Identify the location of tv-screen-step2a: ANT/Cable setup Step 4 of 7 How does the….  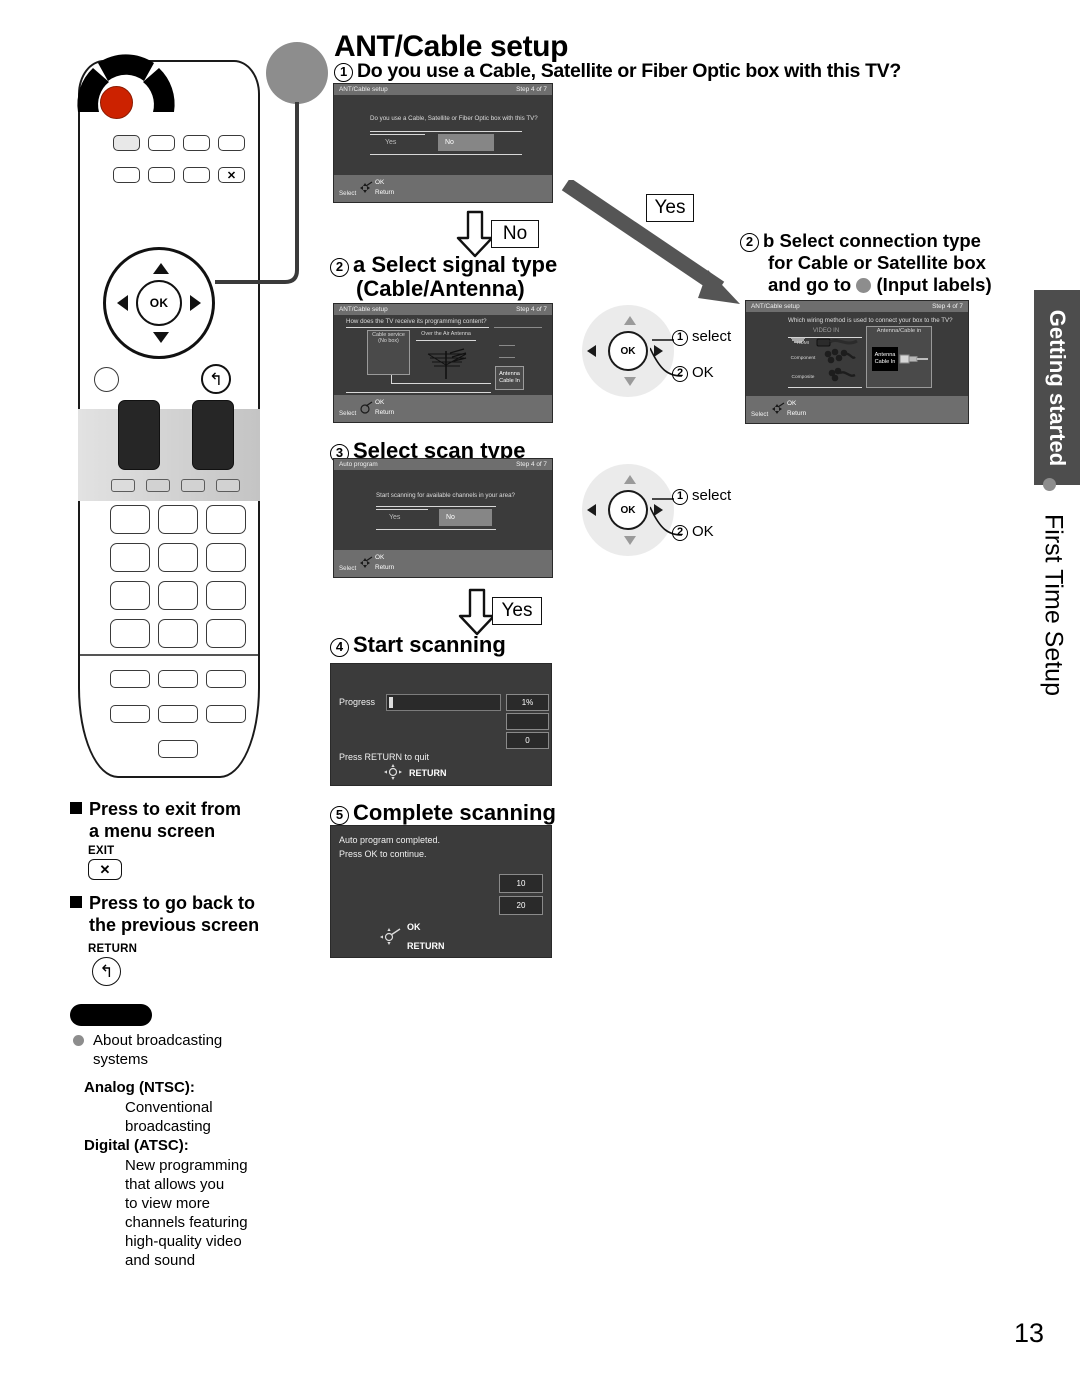
(443, 363).